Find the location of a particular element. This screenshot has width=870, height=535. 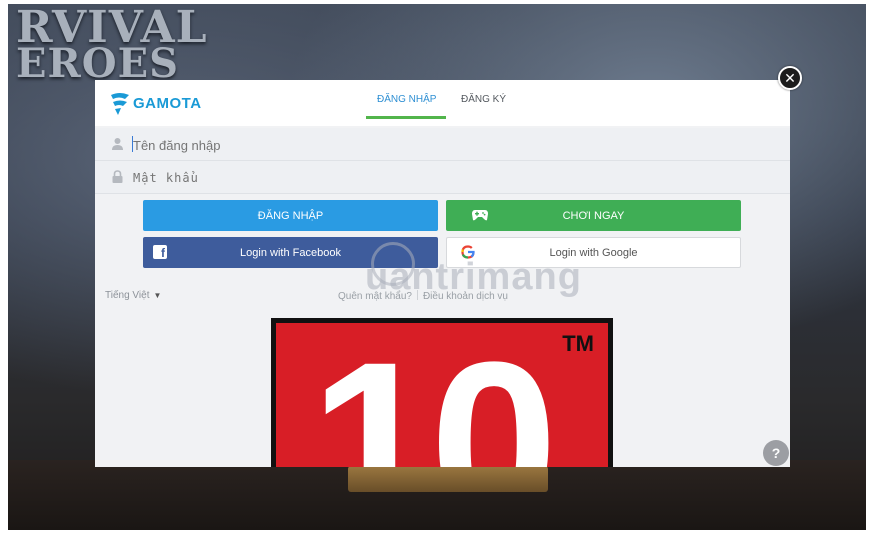

login-button: ĐĂNG NHẬP is located at coordinates (290, 215).